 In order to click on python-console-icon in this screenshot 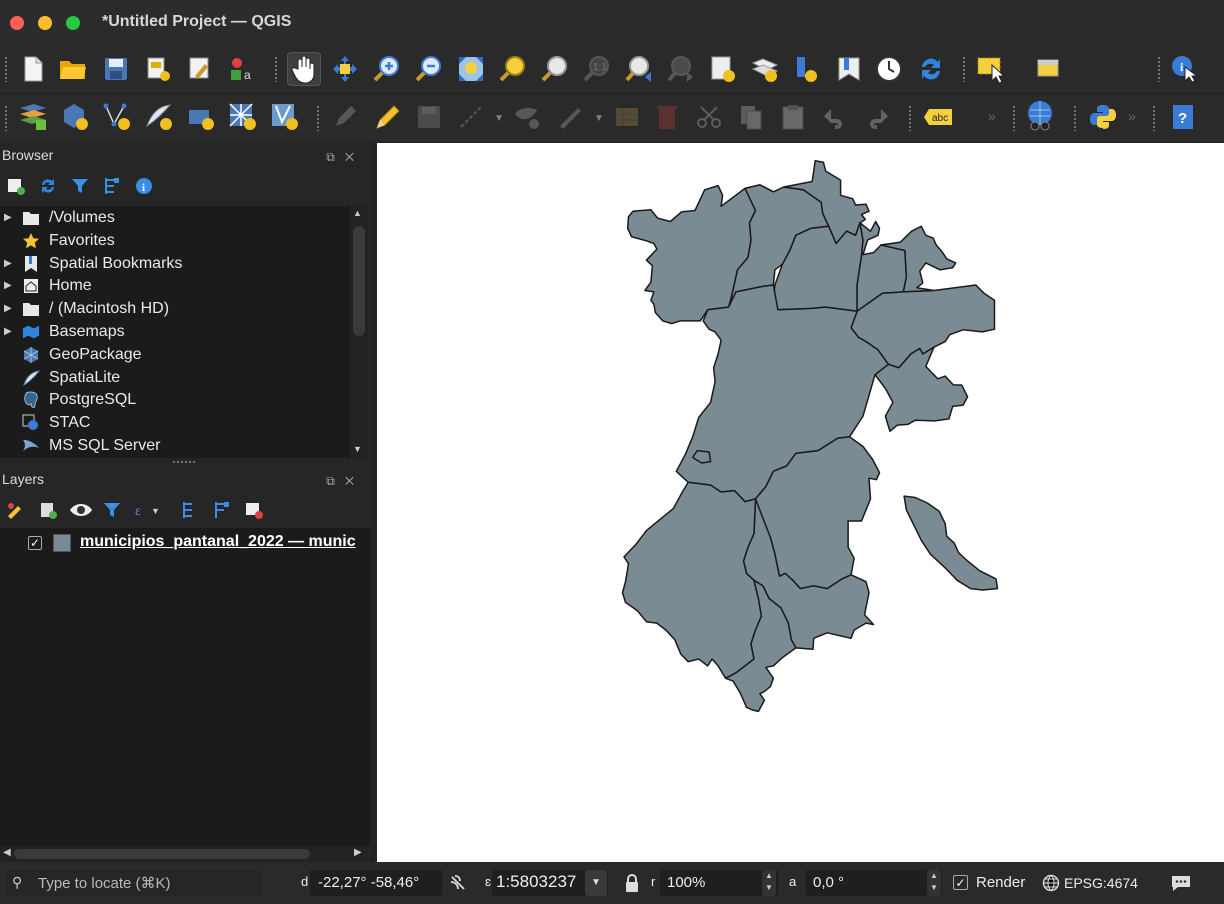, I will do `click(1103, 117)`.